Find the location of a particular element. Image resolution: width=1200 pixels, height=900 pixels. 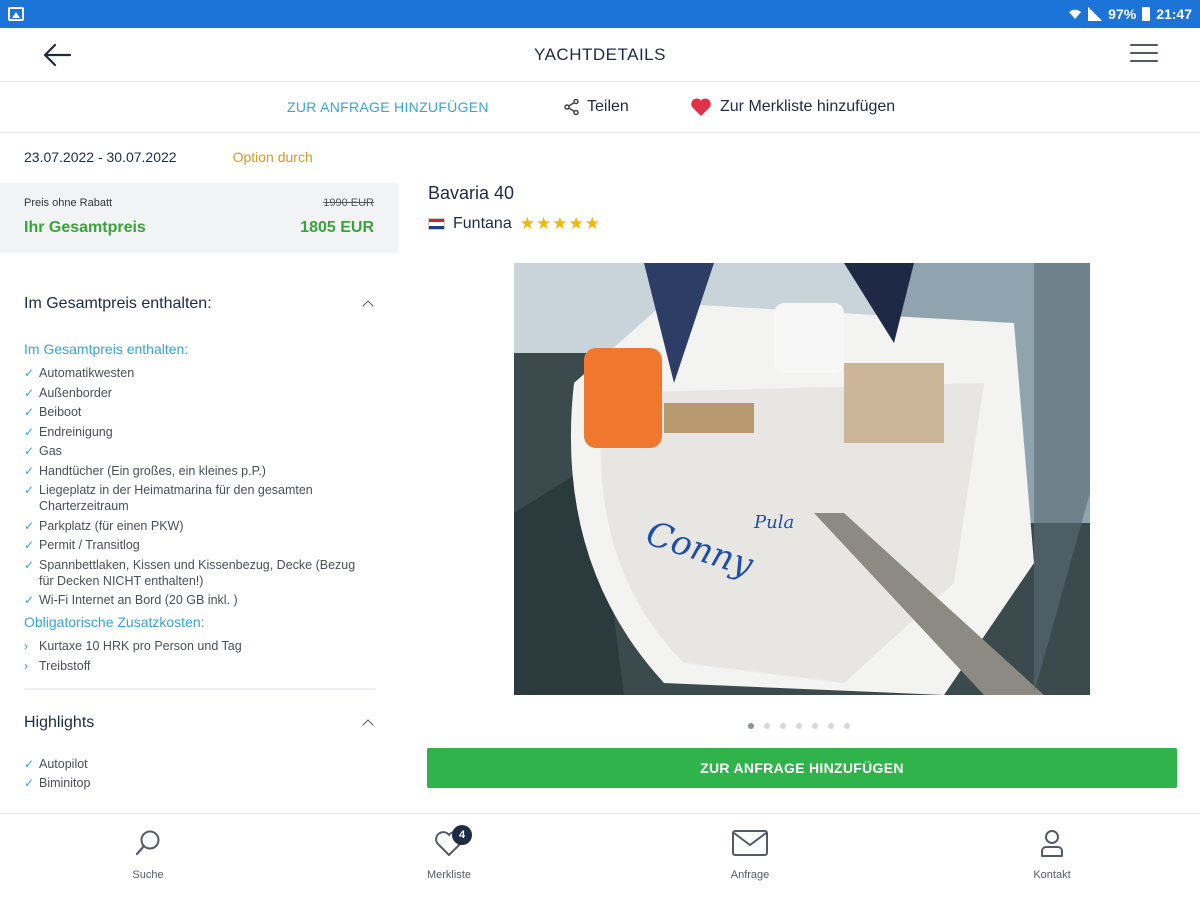

included-subtitle: Im Gesamtpreis enthalten: is located at coordinates (106, 349).